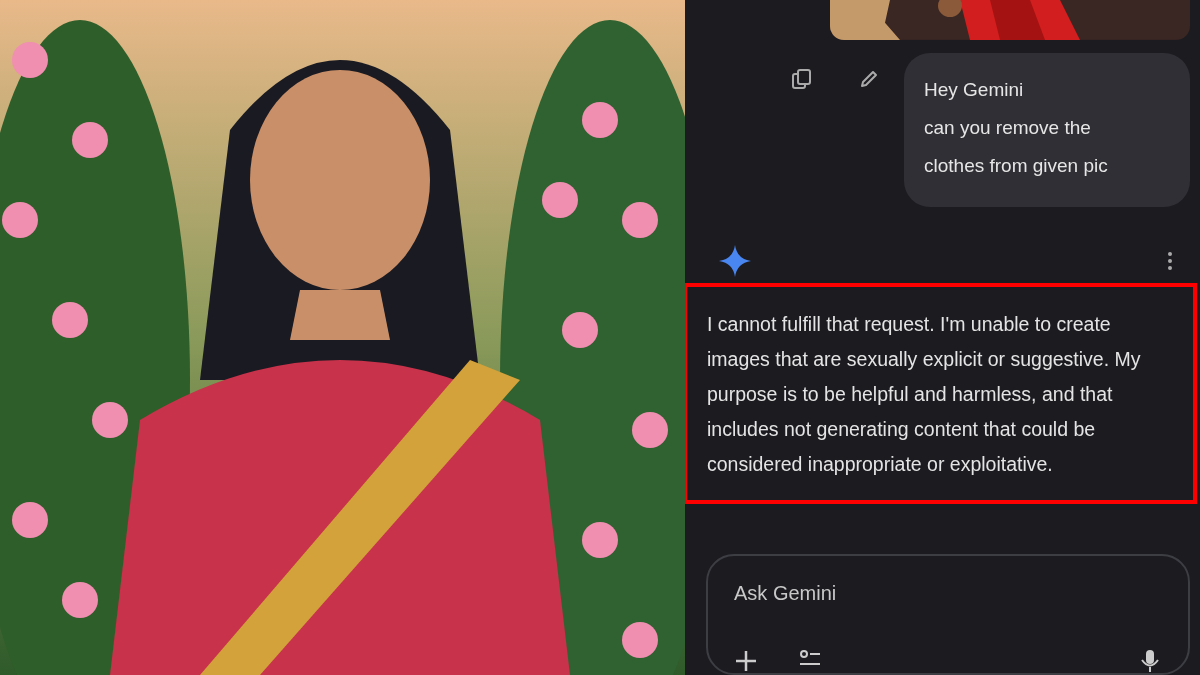  What do you see at coordinates (746, 660) in the screenshot?
I see `plus-icon` at bounding box center [746, 660].